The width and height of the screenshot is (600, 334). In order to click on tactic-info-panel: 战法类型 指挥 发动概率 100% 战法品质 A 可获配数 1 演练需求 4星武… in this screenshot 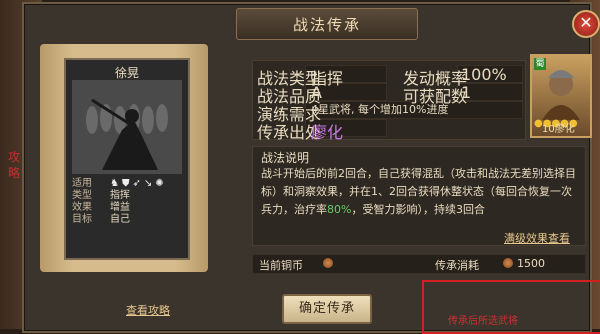, I will do `click(389, 101)`.